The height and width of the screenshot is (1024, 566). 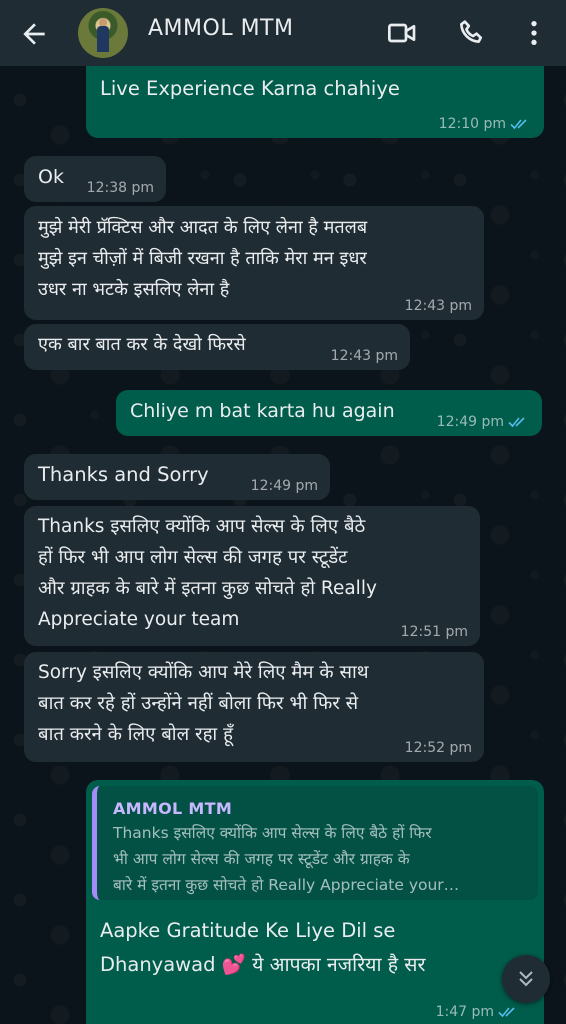 I want to click on back-arrow-icon, so click(x=34, y=34).